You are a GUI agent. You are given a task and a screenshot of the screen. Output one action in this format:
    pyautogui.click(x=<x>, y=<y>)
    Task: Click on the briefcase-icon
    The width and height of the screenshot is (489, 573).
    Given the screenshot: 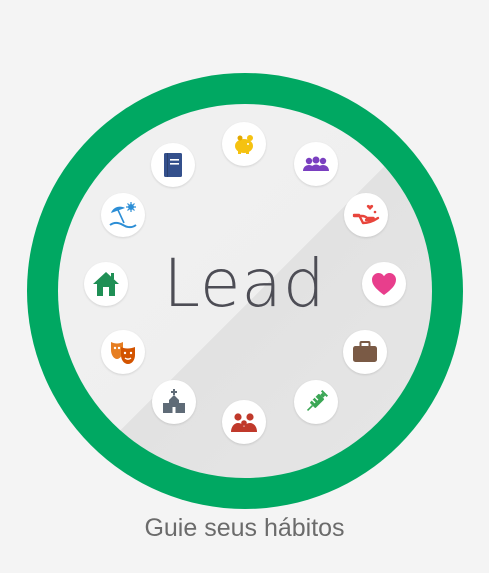 What is the action you would take?
    pyautogui.click(x=365, y=351)
    